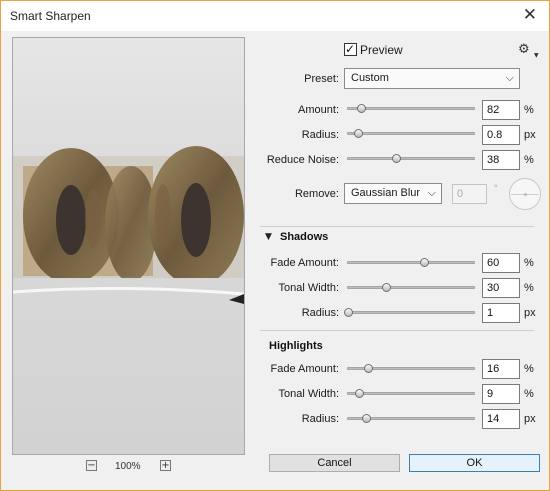  What do you see at coordinates (381, 50) in the screenshot?
I see `preview-label: Preview` at bounding box center [381, 50].